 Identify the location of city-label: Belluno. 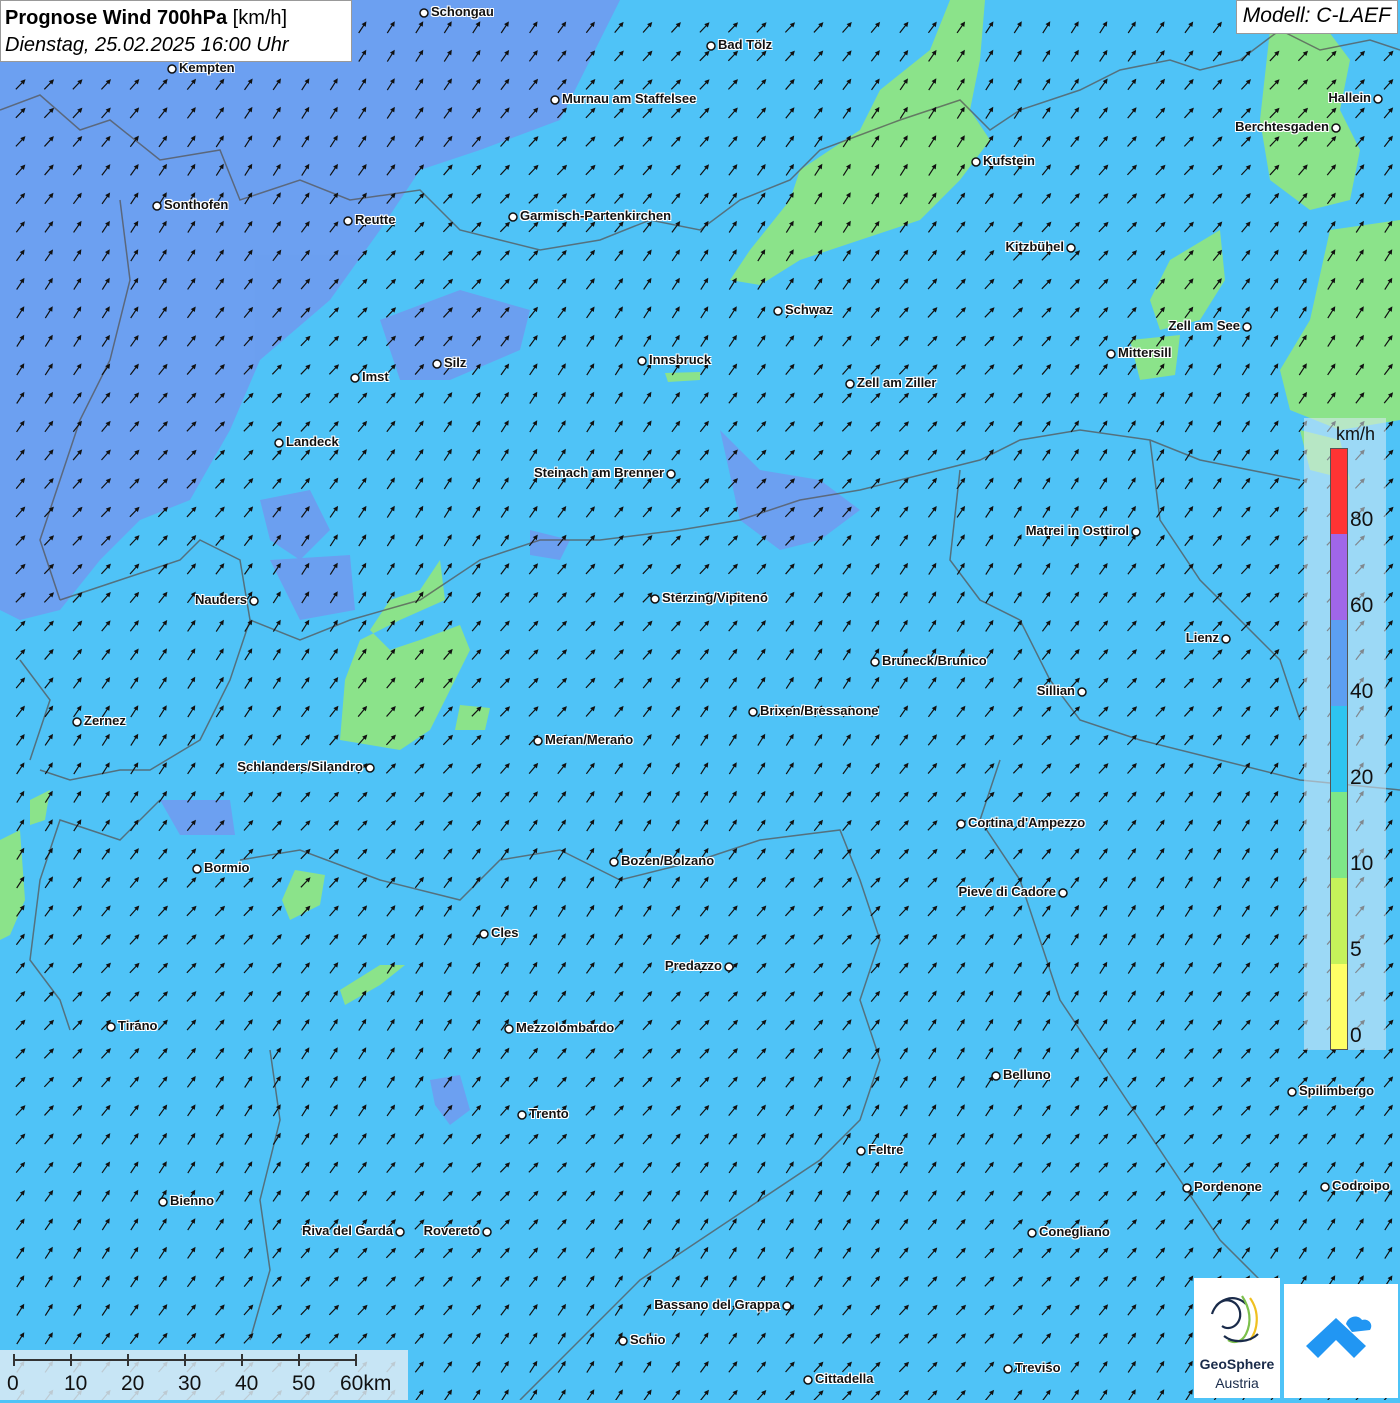
(1027, 1074).